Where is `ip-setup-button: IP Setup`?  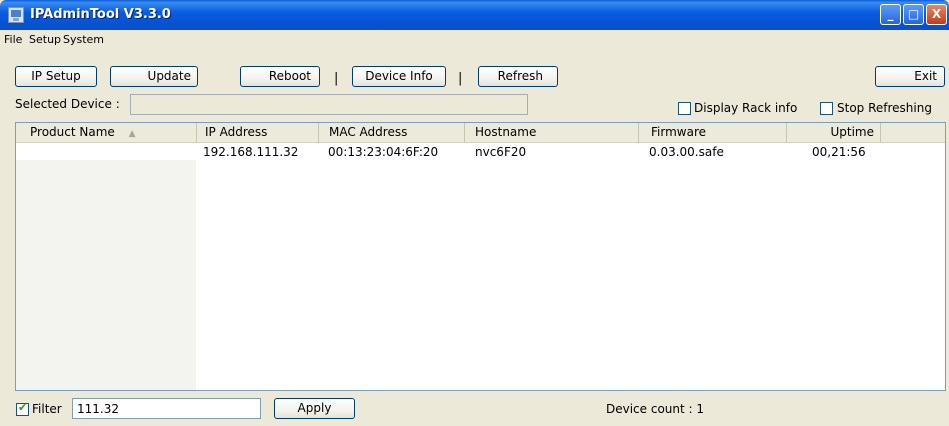
ip-setup-button: IP Setup is located at coordinates (56, 76).